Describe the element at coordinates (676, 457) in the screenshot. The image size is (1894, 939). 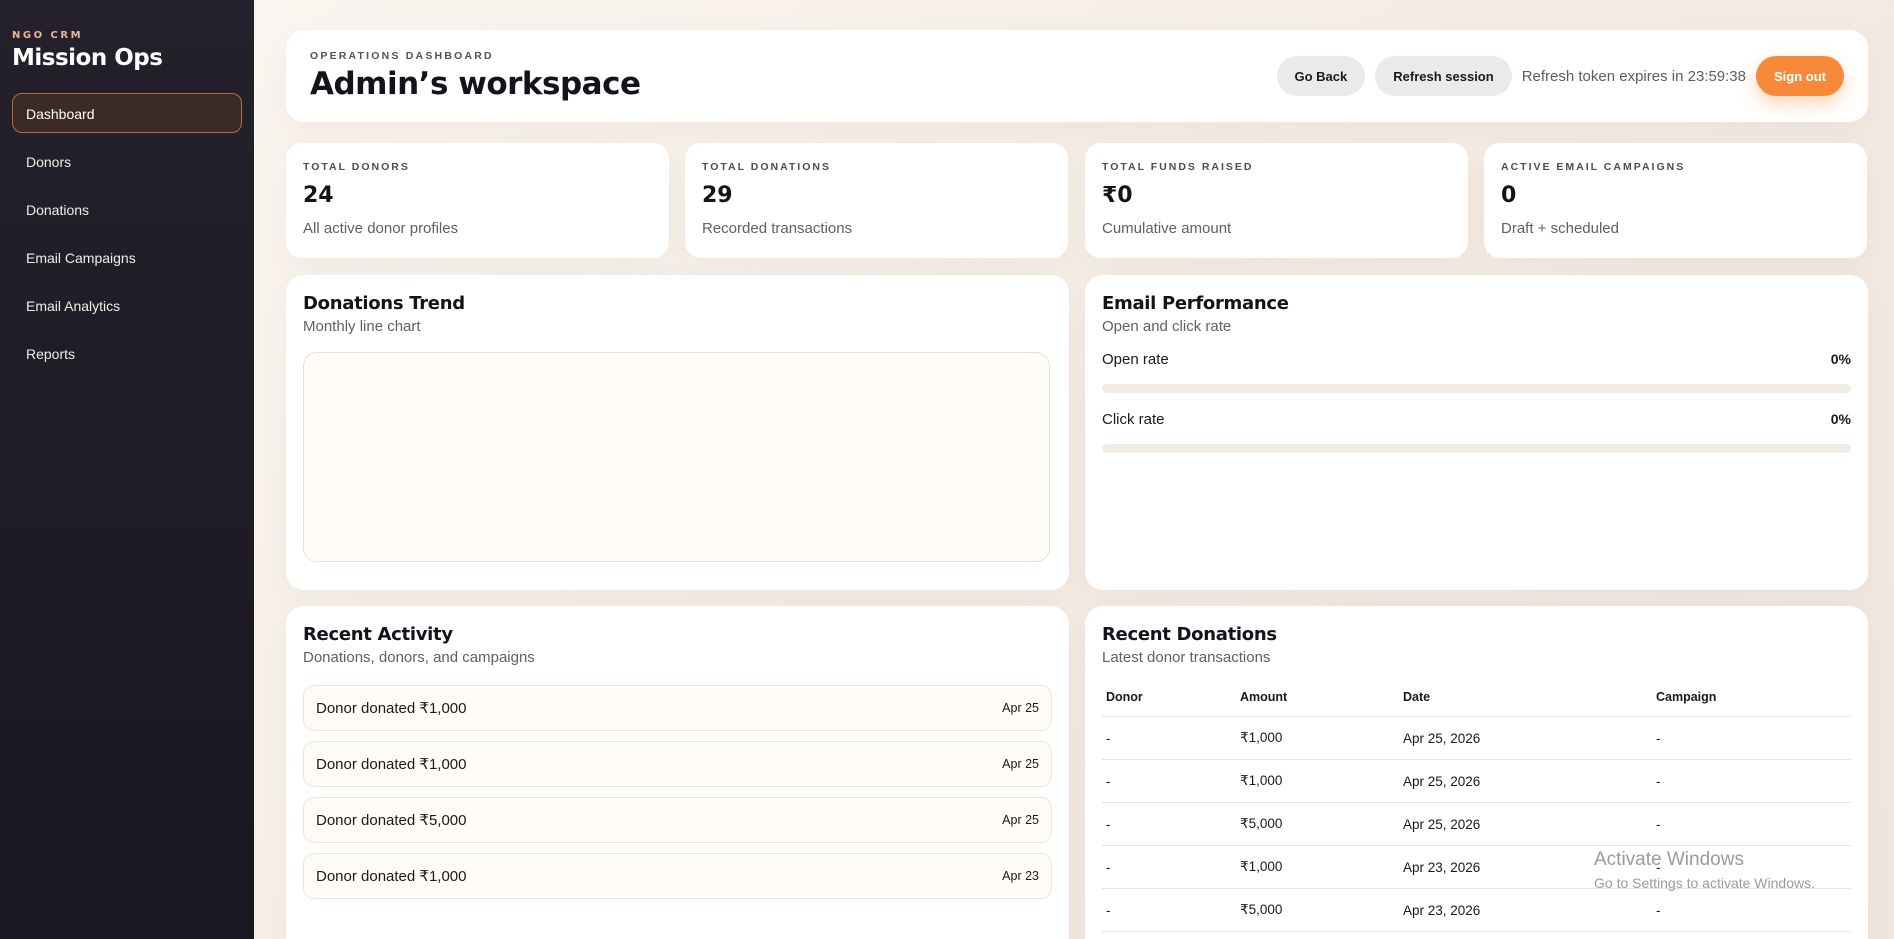
I see `donations-trend-chart` at that location.